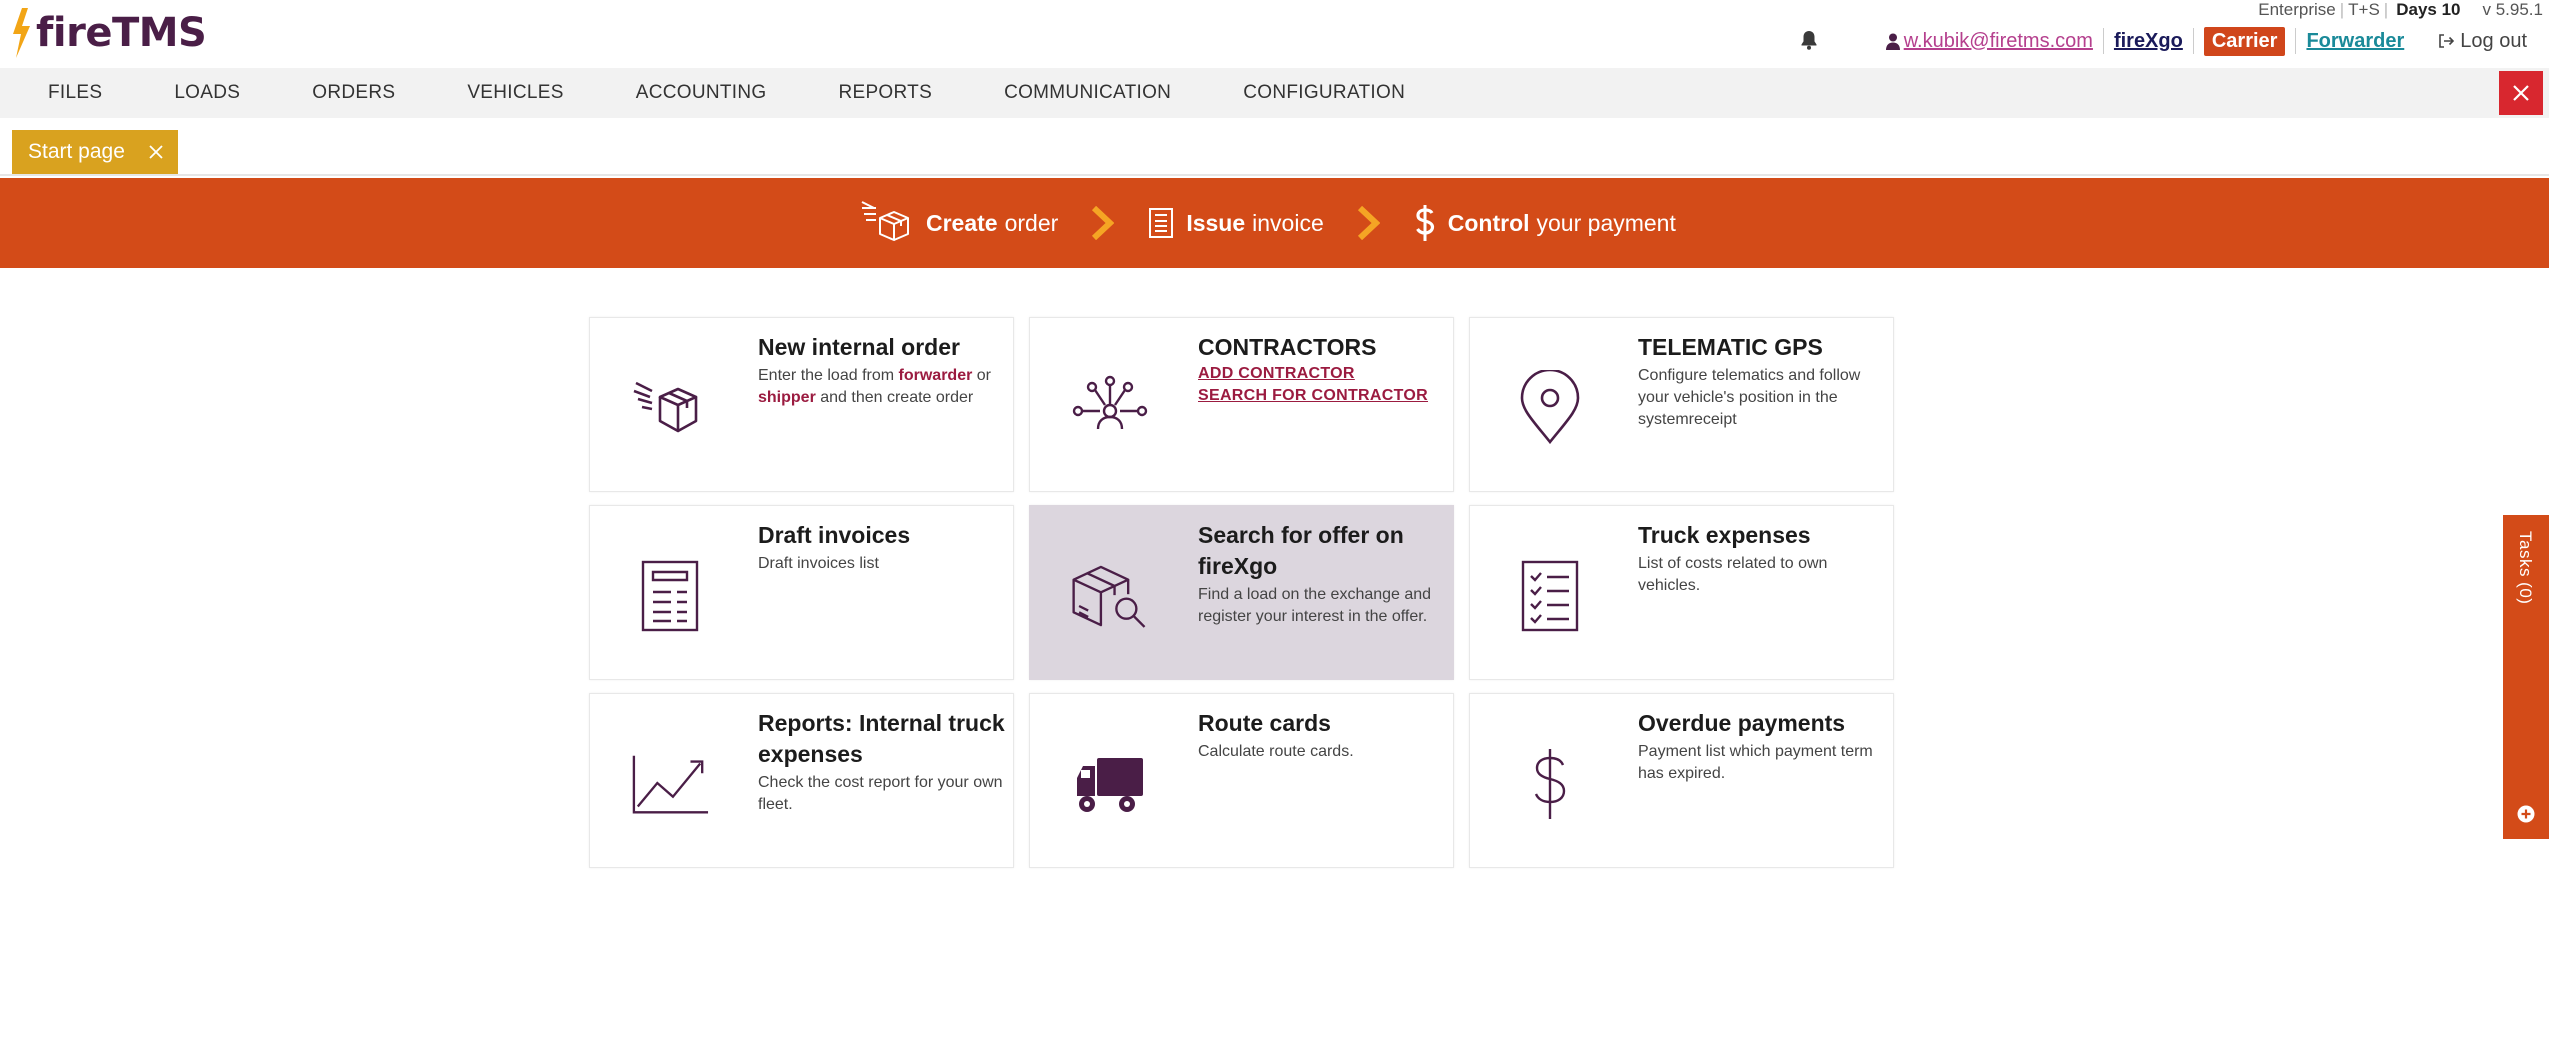 Image resolution: width=2549 pixels, height=1047 pixels. I want to click on user-email-link: w.kubik@firetms.com, so click(1989, 41).